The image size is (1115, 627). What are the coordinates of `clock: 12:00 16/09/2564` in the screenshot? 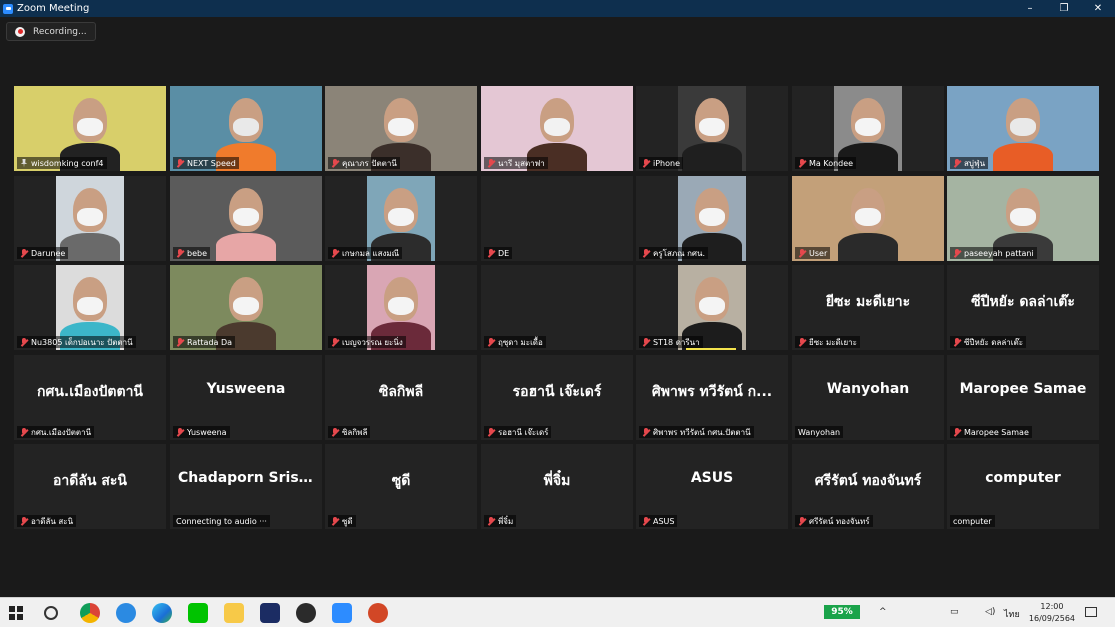 It's located at (1052, 613).